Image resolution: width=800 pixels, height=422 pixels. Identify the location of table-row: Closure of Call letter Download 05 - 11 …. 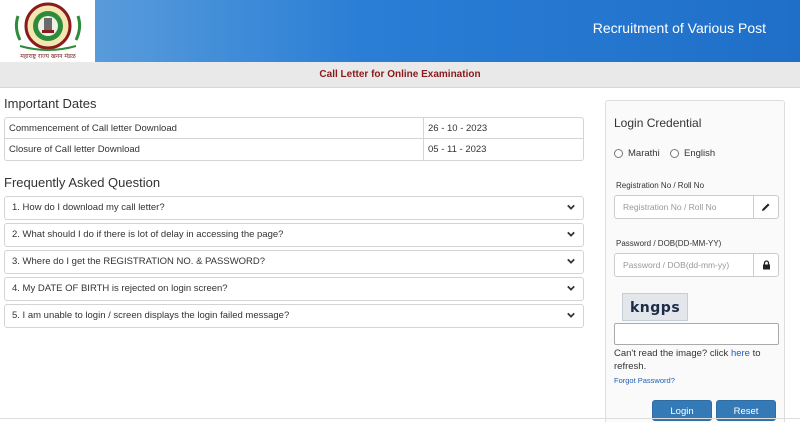
(294, 149).